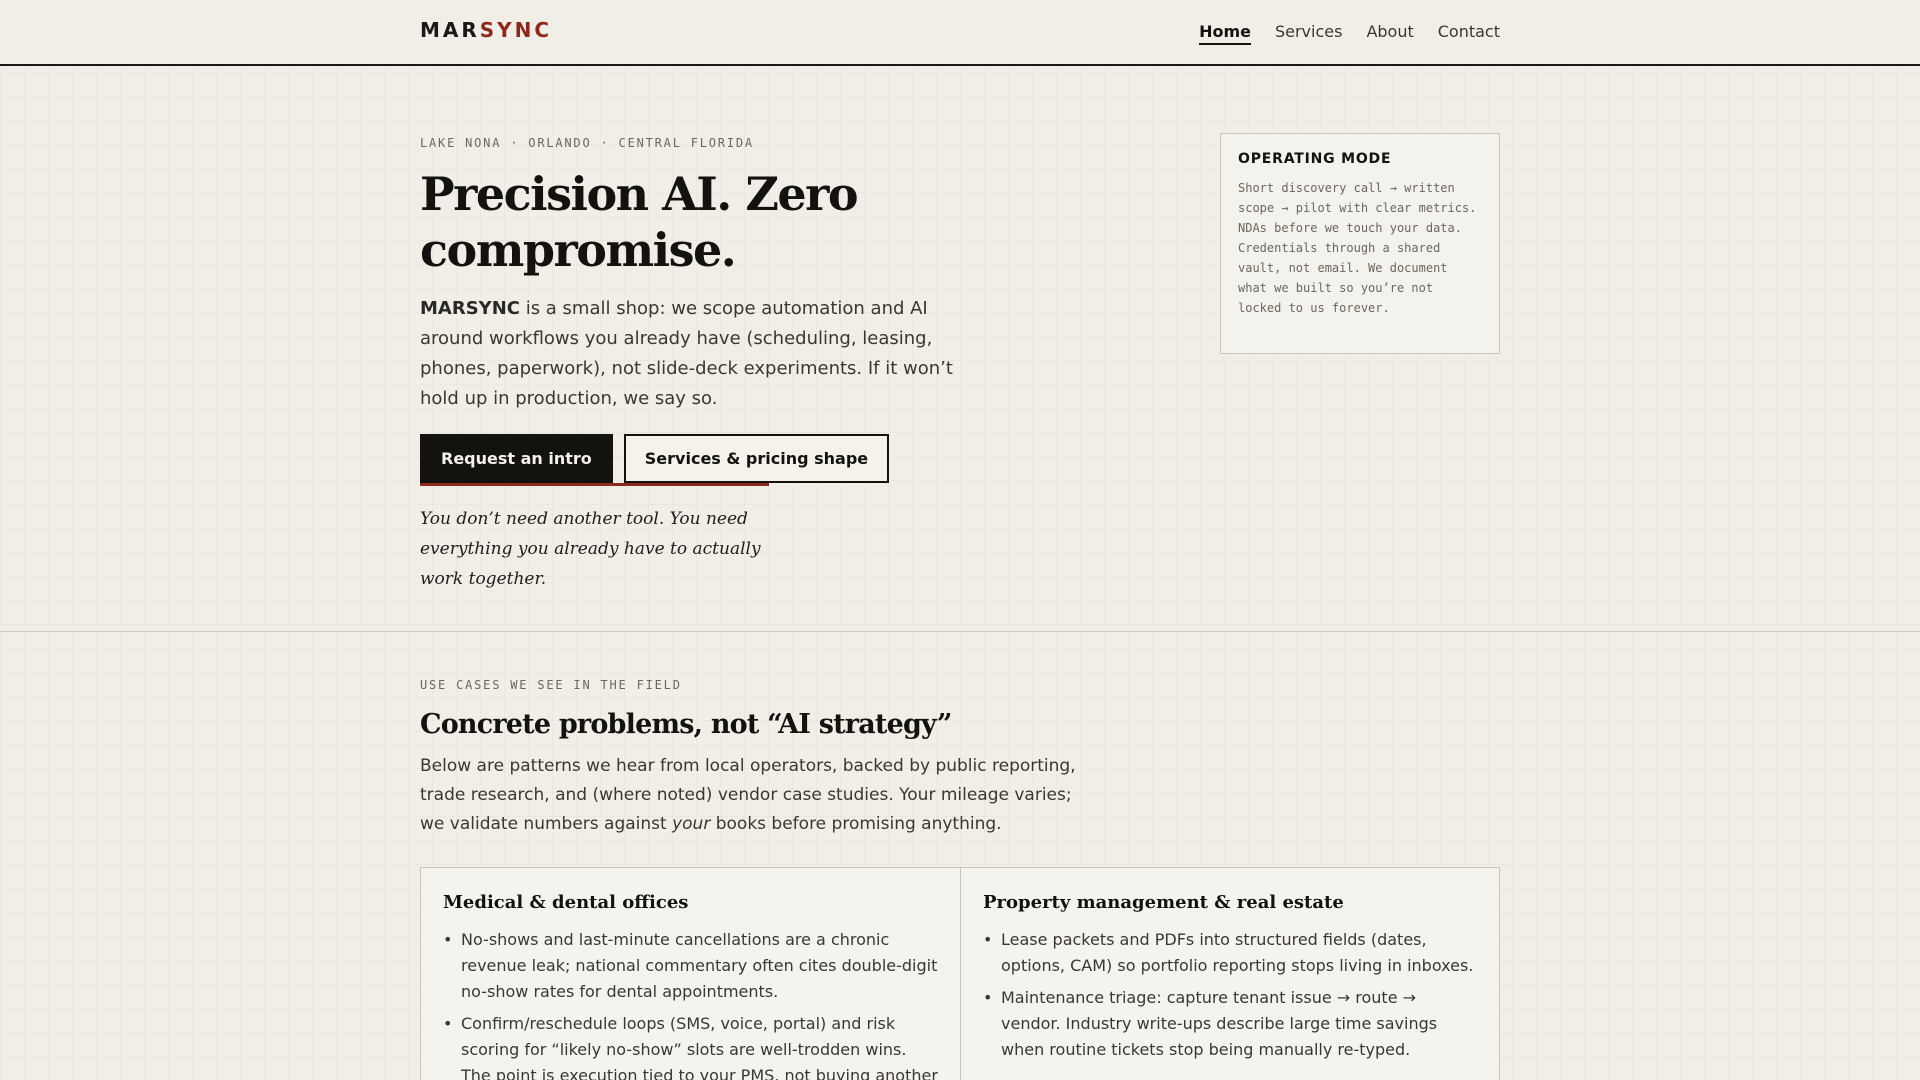 This screenshot has width=1920, height=1080. I want to click on site-header: MARSYNC Home Services About Contact, so click(960, 33).